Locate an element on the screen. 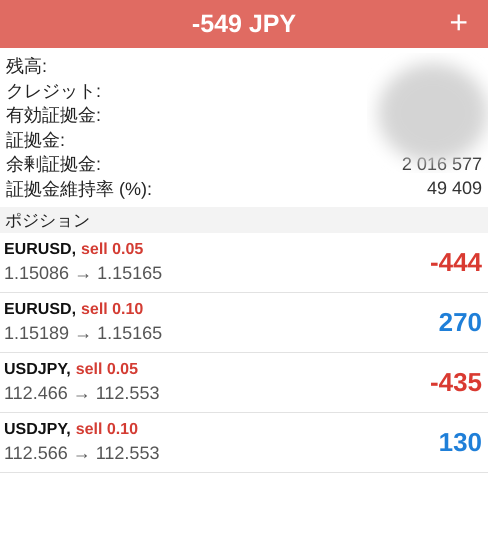  section-title: ポジション is located at coordinates (47, 221).